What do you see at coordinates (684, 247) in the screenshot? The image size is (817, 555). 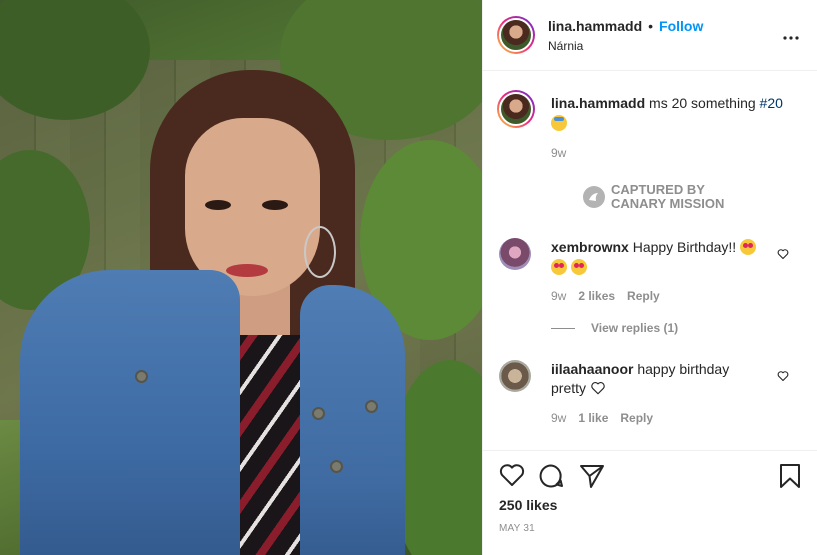 I see `comment-text: Happy Birthday!!` at bounding box center [684, 247].